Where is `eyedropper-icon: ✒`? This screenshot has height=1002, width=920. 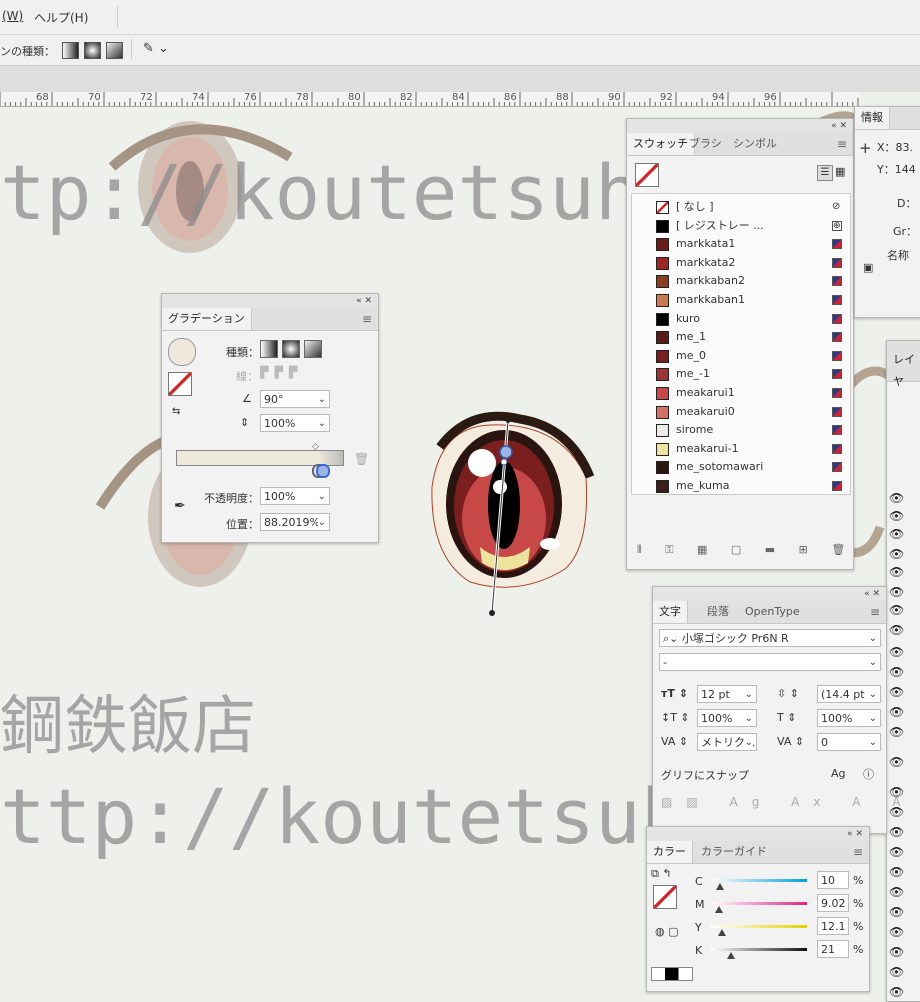
eyedropper-icon: ✒ is located at coordinates (180, 506).